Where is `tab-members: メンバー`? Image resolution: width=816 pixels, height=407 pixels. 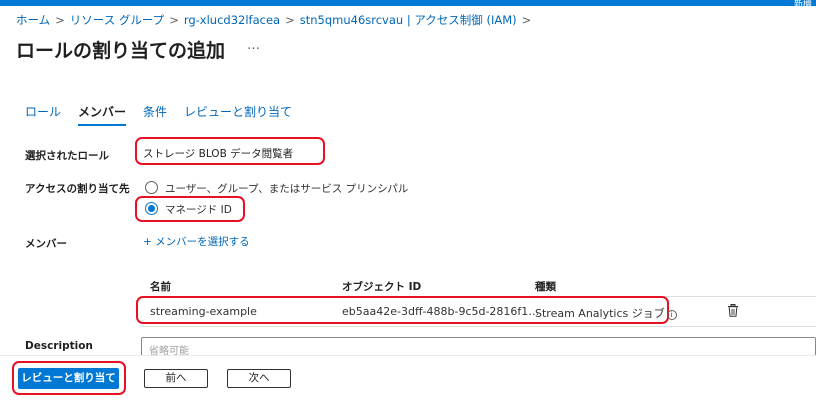
tab-members: メンバー is located at coordinates (102, 114).